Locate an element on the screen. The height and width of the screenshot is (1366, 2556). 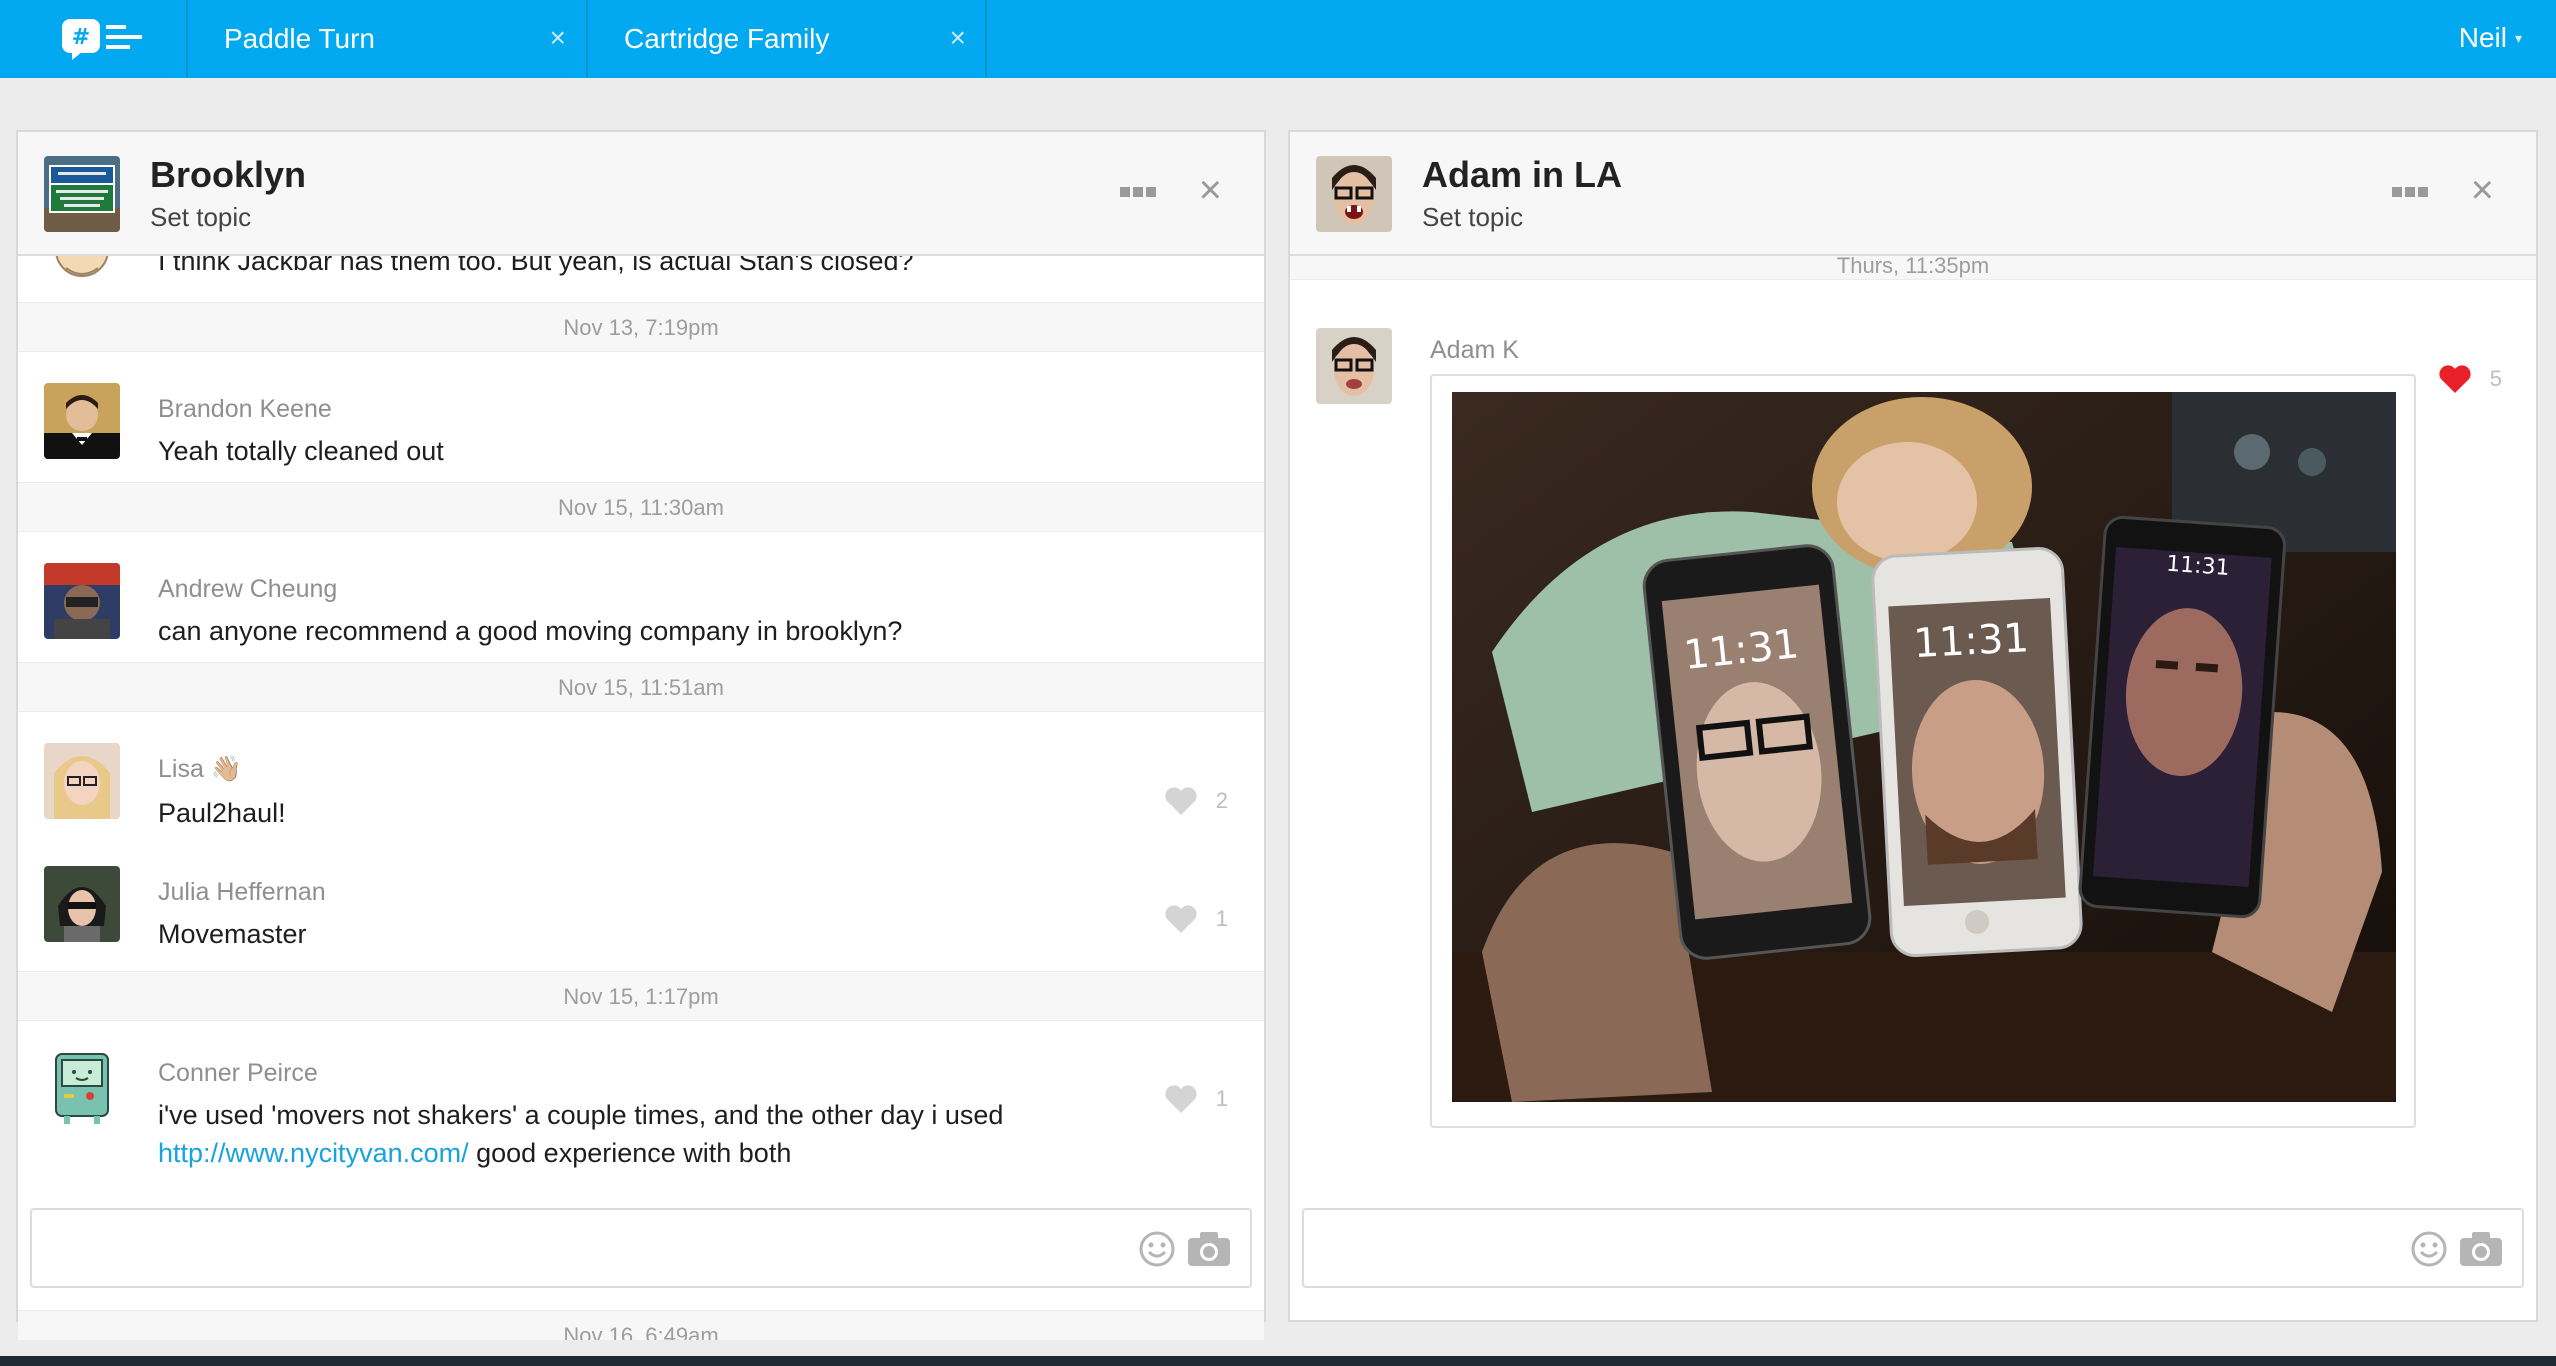
tab-label: Cartridge Family is located at coordinates (727, 38).